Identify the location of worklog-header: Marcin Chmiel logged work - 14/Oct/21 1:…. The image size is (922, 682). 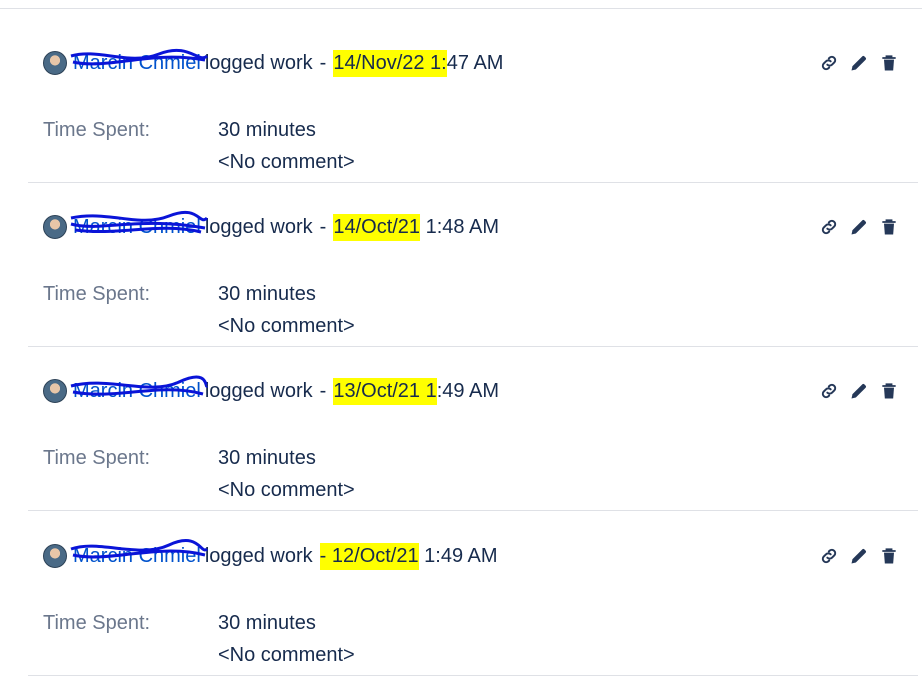
(271, 225).